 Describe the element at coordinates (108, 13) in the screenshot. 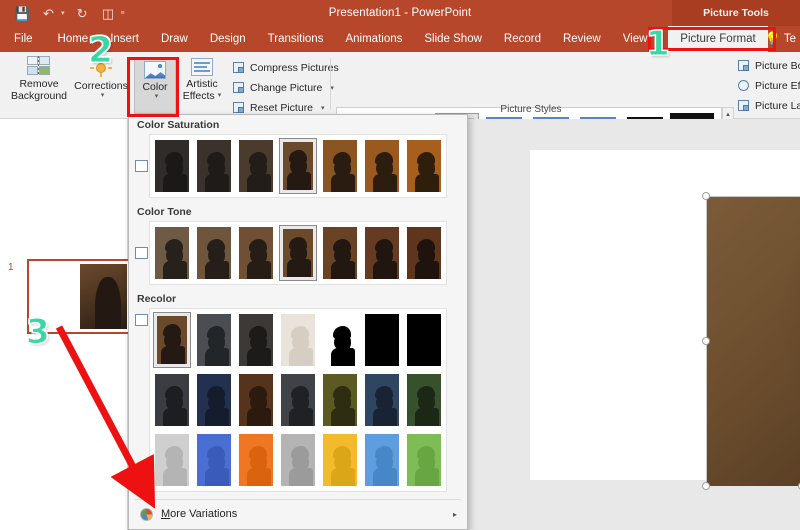

I see `start-presentation-icon: ◫` at that location.